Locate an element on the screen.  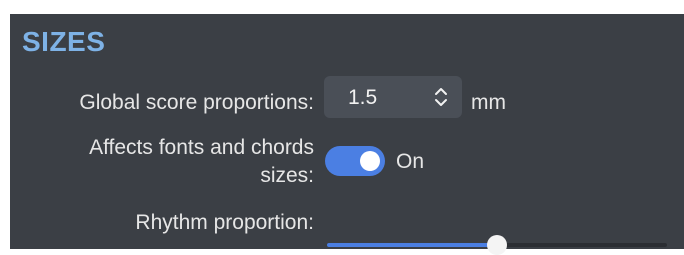
affects-fonts-label-line1: Affects fonts and chords is located at coordinates (201, 147).